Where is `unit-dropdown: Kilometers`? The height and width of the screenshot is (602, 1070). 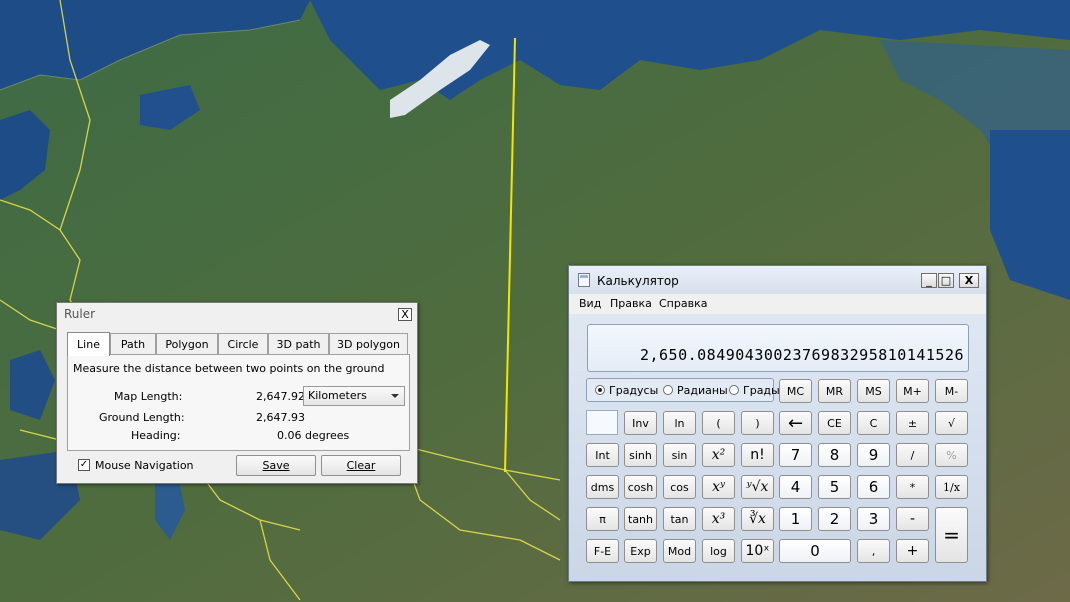 unit-dropdown: Kilometers is located at coordinates (354, 396).